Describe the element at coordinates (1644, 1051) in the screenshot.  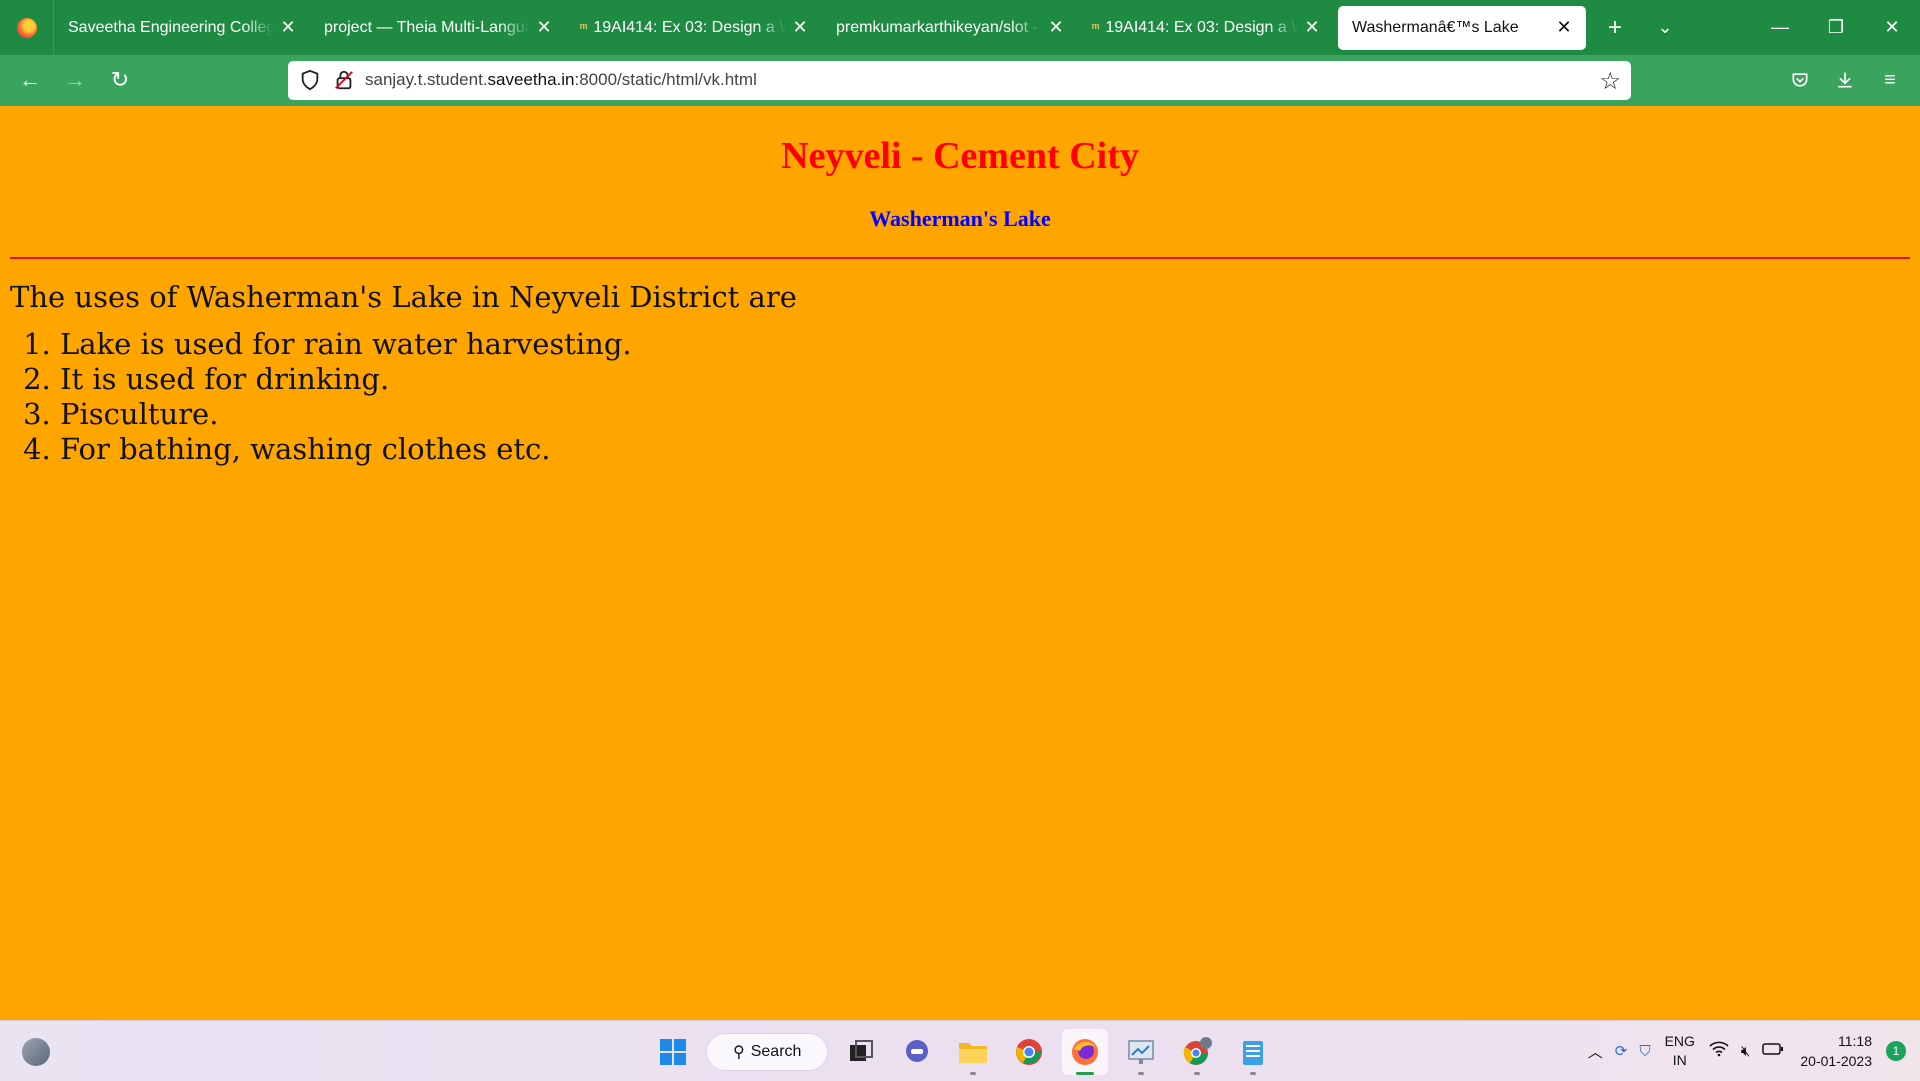
I see `defender-shield-icon: ⛉` at that location.